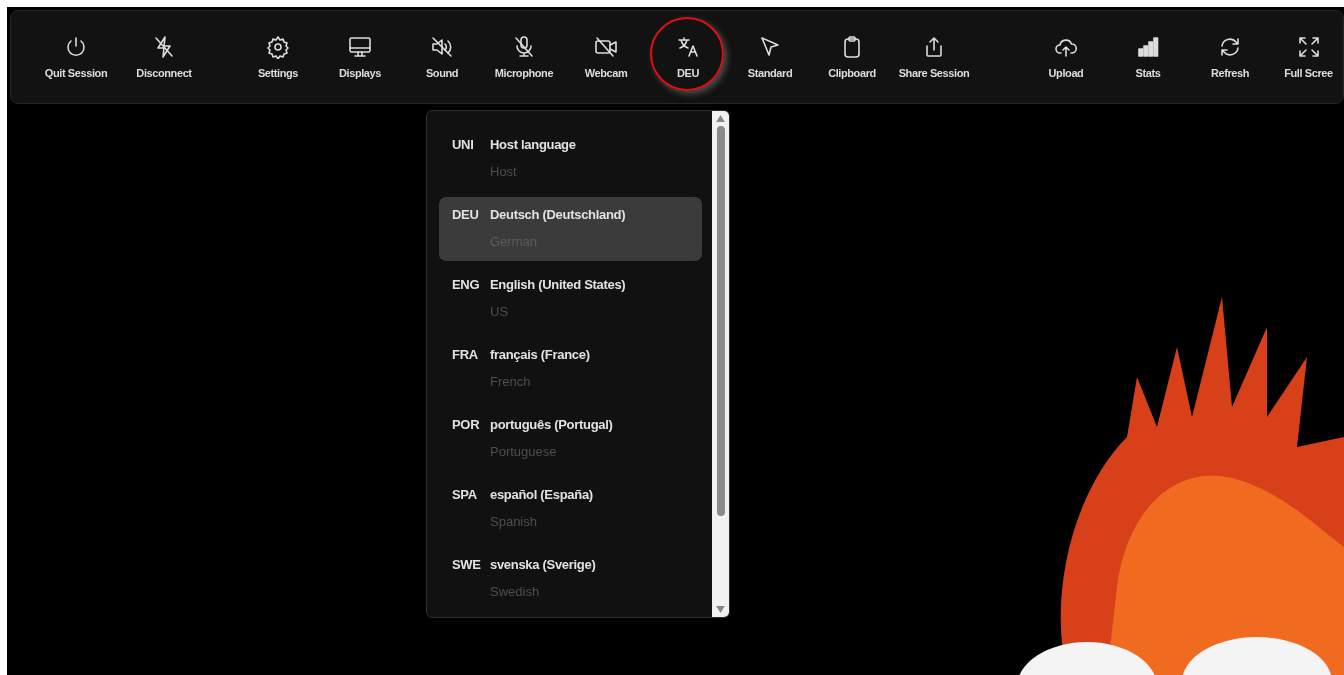 This screenshot has width=1344, height=675. Describe the element at coordinates (504, 172) in the screenshot. I see `language-subtitle: Host` at that location.